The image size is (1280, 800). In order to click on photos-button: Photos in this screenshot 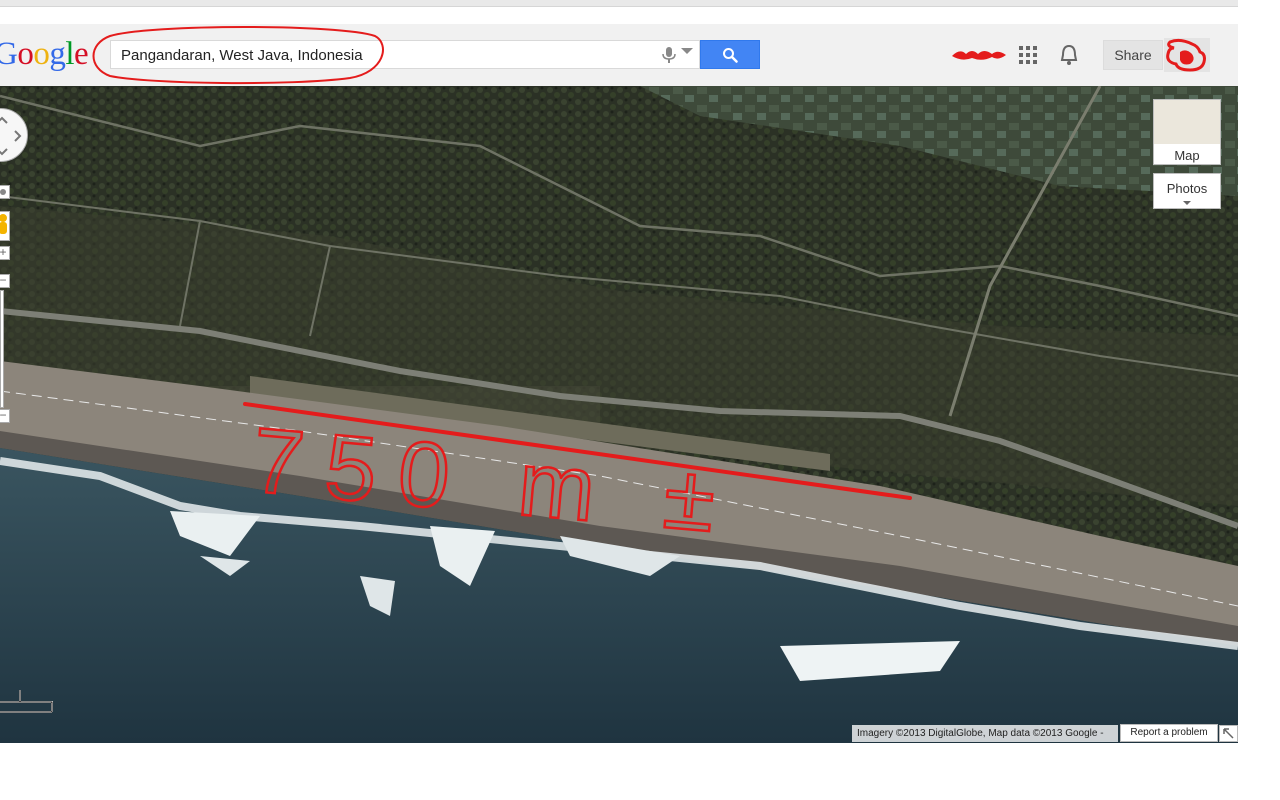, I will do `click(1187, 191)`.